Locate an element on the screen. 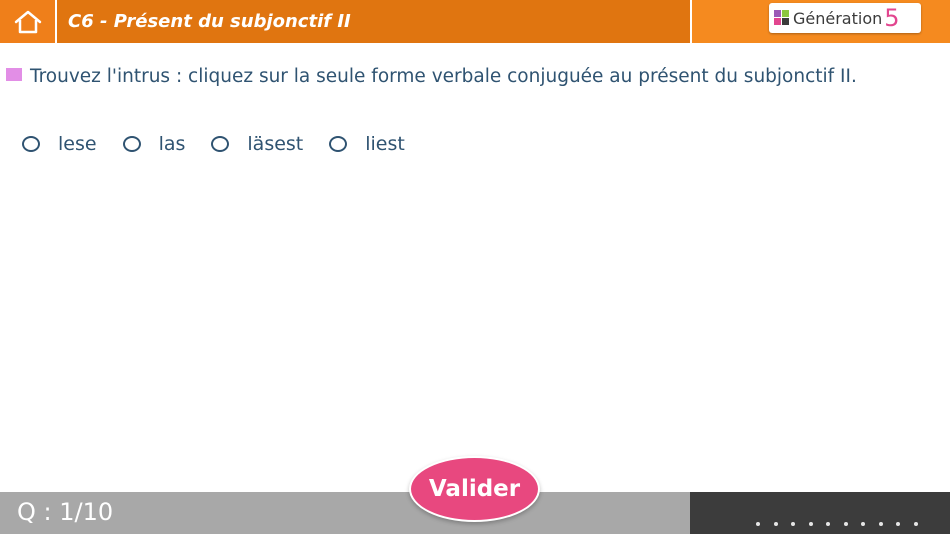 This screenshot has width=950, height=534. footer-bar: Q : 1/10 is located at coordinates (345, 513).